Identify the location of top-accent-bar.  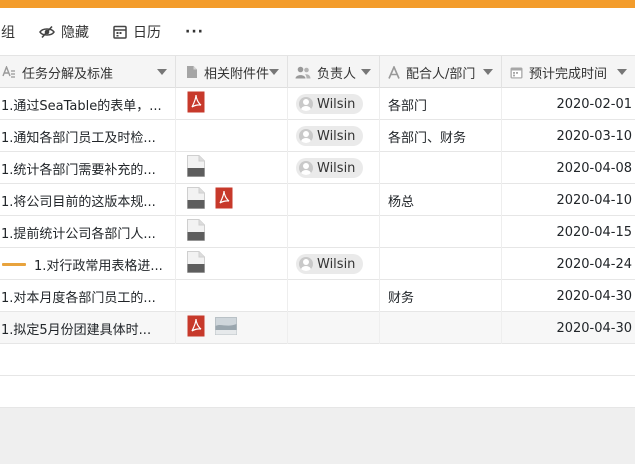
(317, 4).